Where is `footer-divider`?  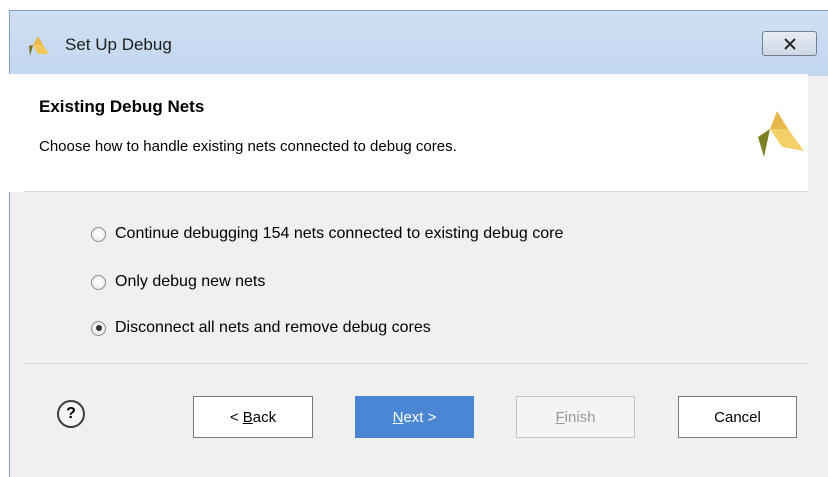 footer-divider is located at coordinates (416, 363).